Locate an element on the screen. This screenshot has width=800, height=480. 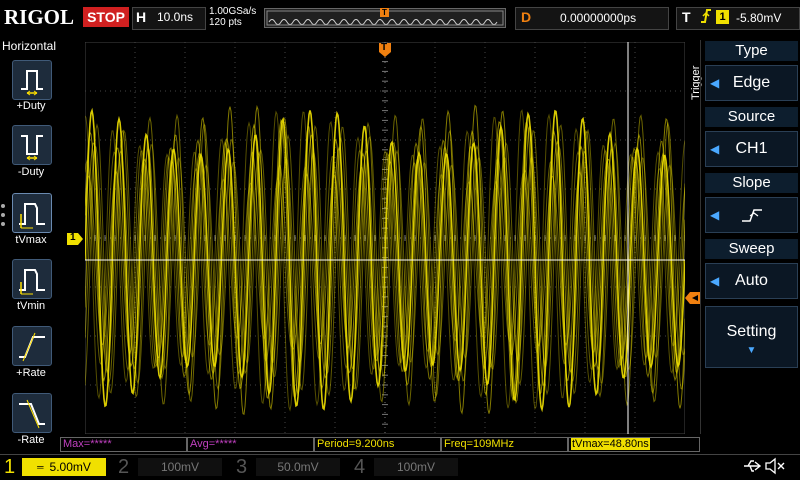
channel-4-number: 4 is located at coordinates (359, 467).